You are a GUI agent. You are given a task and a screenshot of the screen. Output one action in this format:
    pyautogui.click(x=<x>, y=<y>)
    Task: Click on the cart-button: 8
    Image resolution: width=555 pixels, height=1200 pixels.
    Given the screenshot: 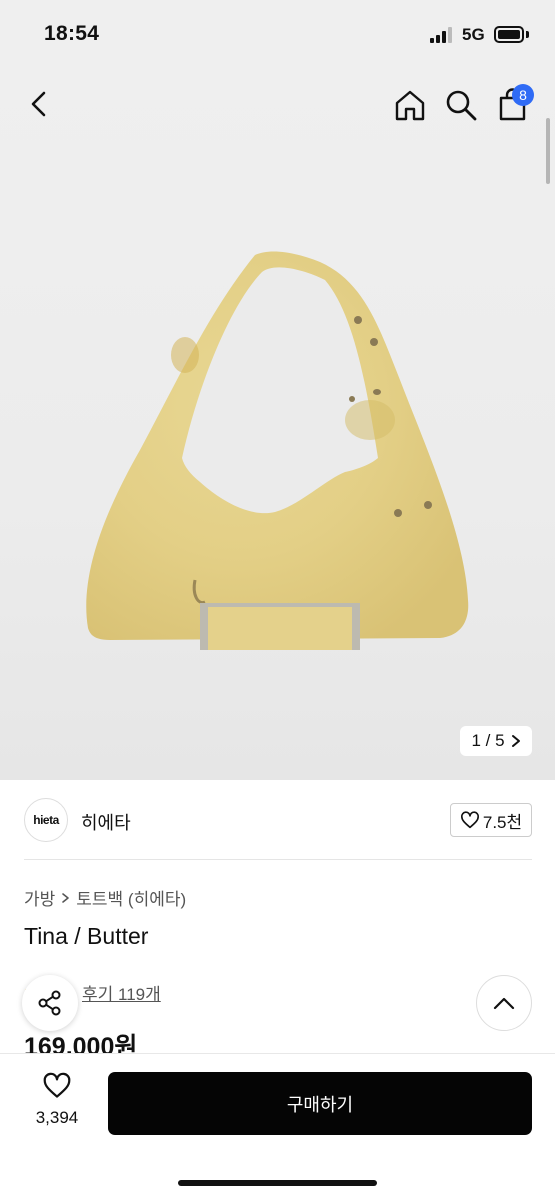 What is the action you would take?
    pyautogui.click(x=515, y=103)
    